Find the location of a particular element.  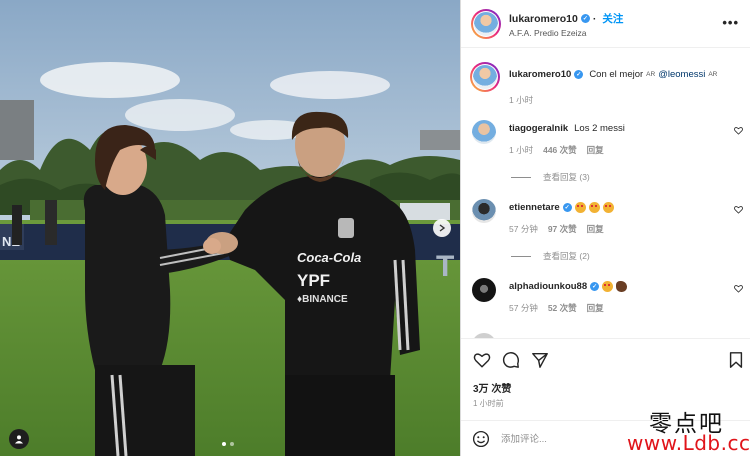

caption-mention-link: @leomessi is located at coordinates (681, 74).